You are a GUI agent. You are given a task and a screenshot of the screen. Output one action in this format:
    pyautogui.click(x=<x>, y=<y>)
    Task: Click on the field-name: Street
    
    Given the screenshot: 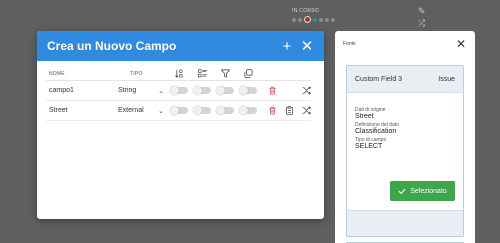 What is the action you would take?
    pyautogui.click(x=82, y=110)
    